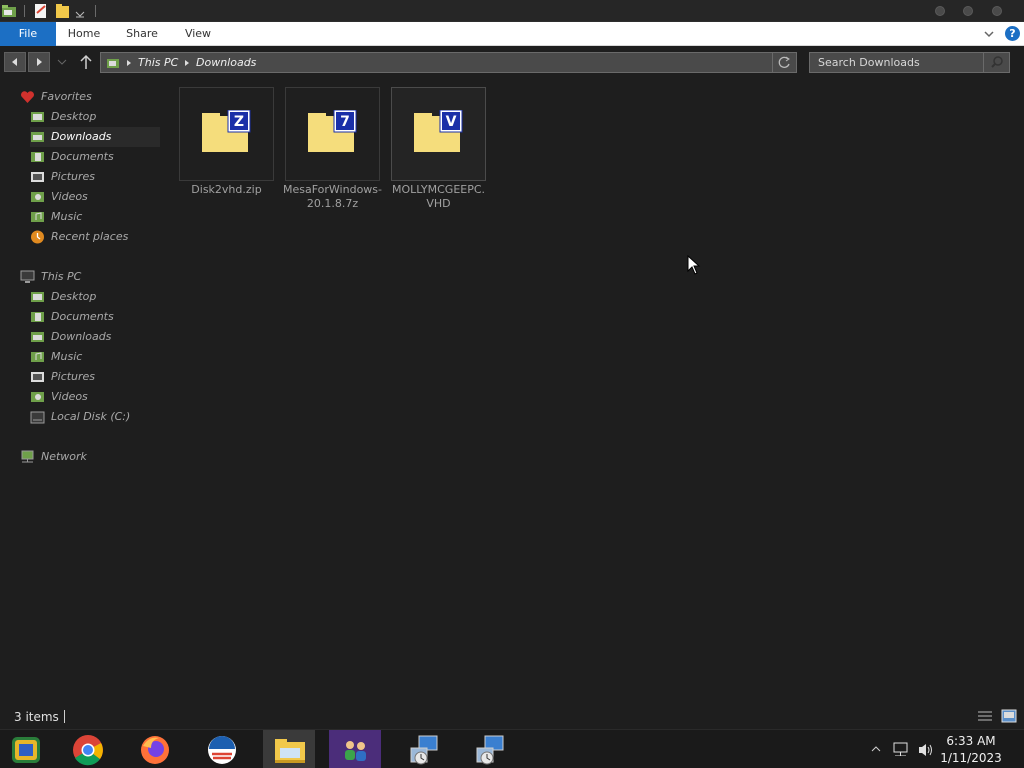 The width and height of the screenshot is (1024, 768). Describe the element at coordinates (512, 717) in the screenshot. I see `status-bar: 3 items` at that location.